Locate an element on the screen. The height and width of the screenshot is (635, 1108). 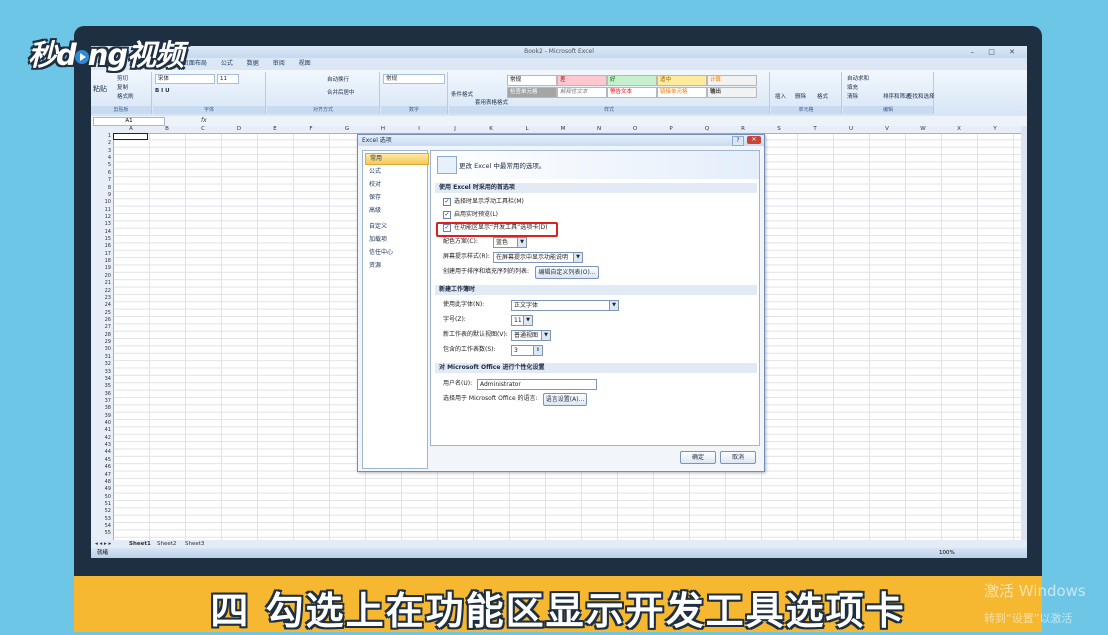
merge-center-button: 合并后居中 is located at coordinates (341, 92).